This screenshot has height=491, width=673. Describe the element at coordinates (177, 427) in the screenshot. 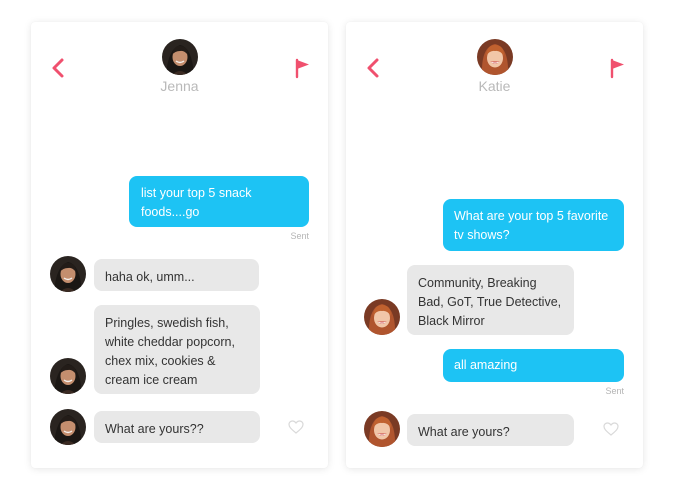

I see `message-bubble-received: What are yours??` at that location.